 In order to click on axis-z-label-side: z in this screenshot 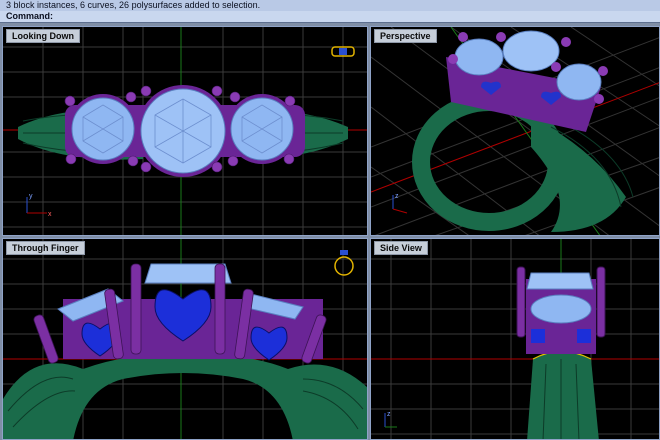, I will do `click(389, 414)`.